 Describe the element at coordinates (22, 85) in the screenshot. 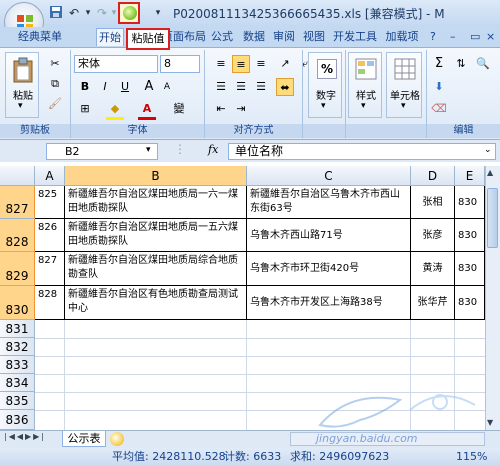

I see `paste-button: 粘贴 ▾` at that location.